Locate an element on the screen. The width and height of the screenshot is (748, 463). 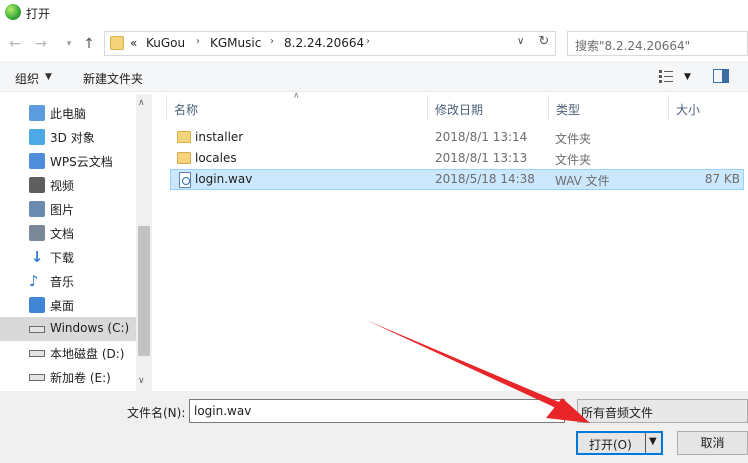
computer-icon is located at coordinates (37, 113).